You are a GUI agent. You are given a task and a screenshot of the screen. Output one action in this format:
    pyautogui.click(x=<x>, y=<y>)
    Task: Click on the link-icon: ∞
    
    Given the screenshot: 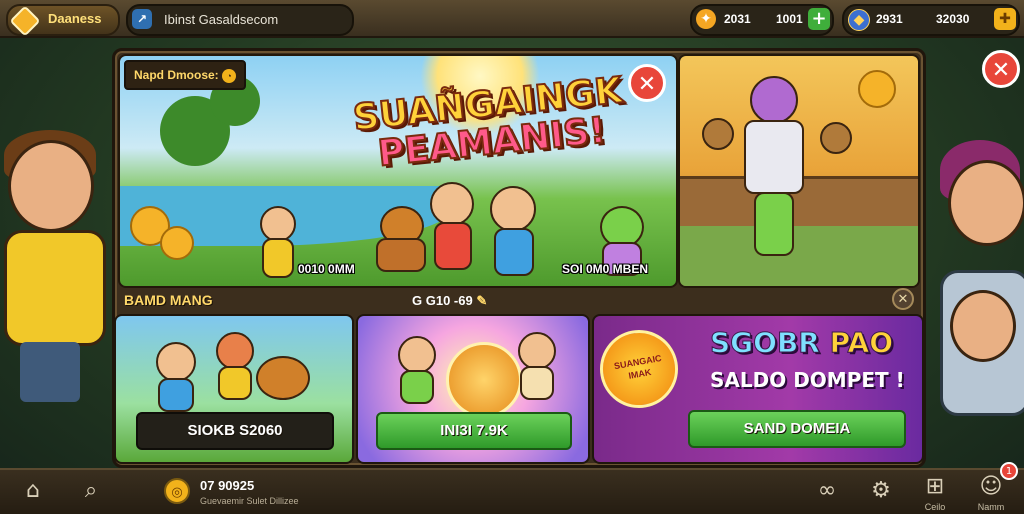 What is the action you would take?
    pyautogui.click(x=827, y=491)
    